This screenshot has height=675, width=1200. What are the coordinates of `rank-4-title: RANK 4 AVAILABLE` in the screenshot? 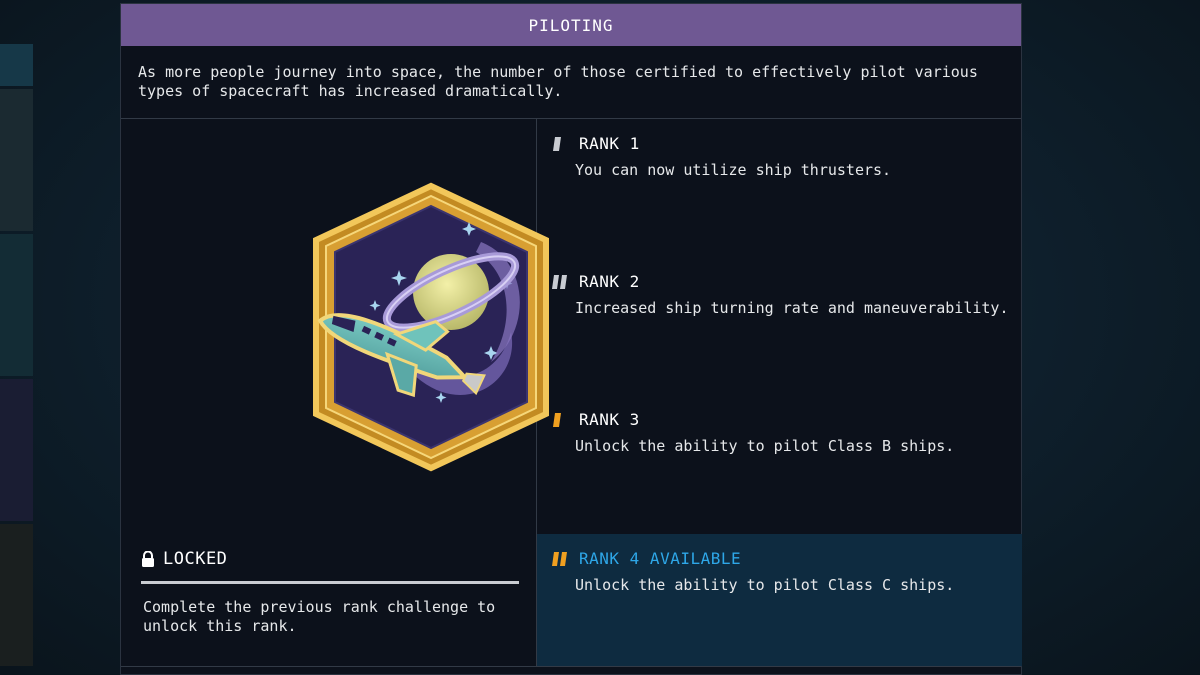 It's located at (660, 558).